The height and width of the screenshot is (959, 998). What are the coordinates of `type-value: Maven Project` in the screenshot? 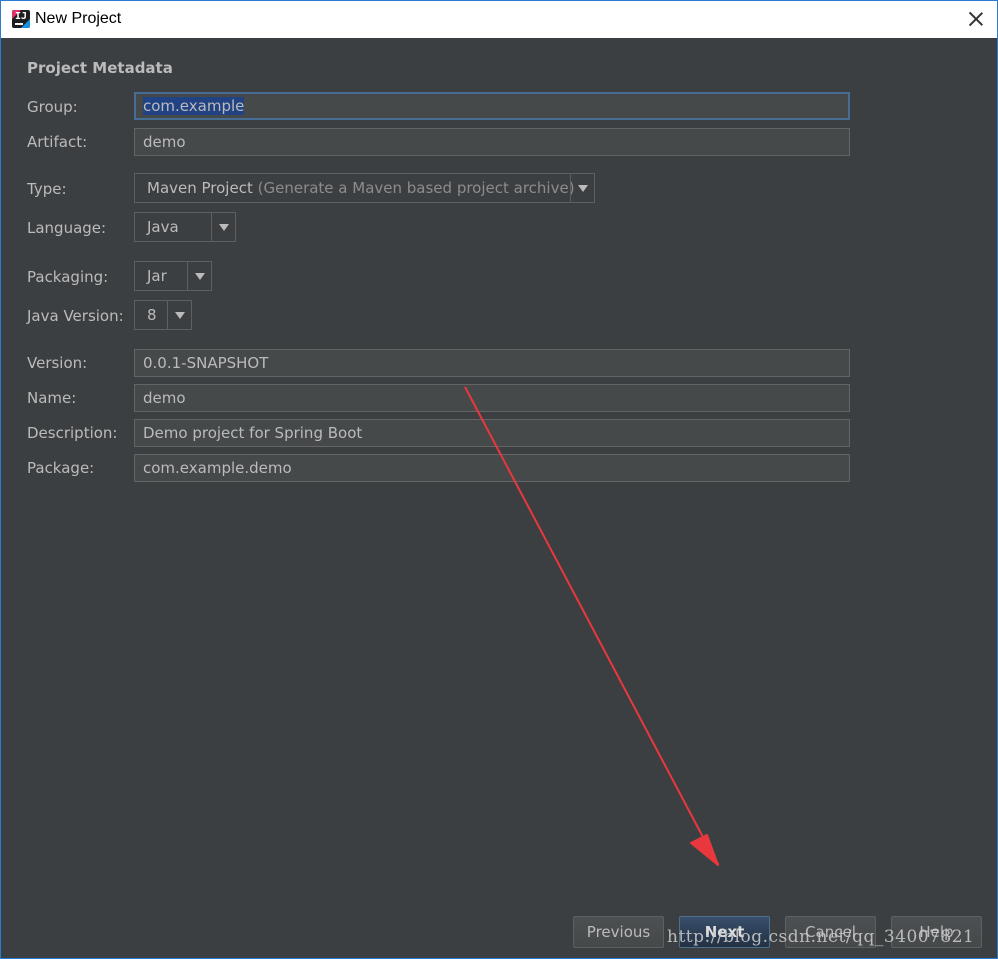 It's located at (200, 188).